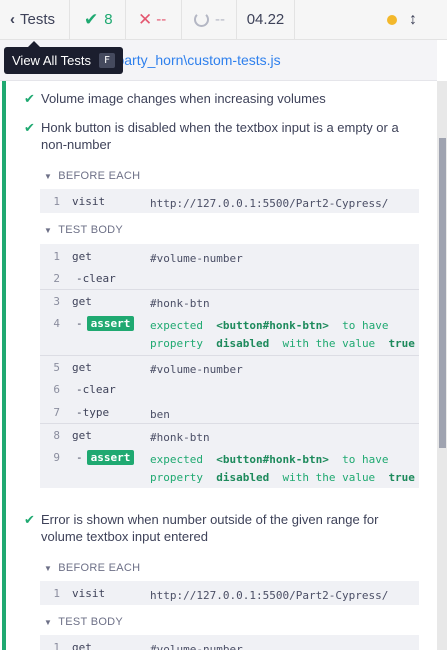 The height and width of the screenshot is (650, 447). Describe the element at coordinates (413, 20) in the screenshot. I see `auto-scroll-icon: ↕` at that location.